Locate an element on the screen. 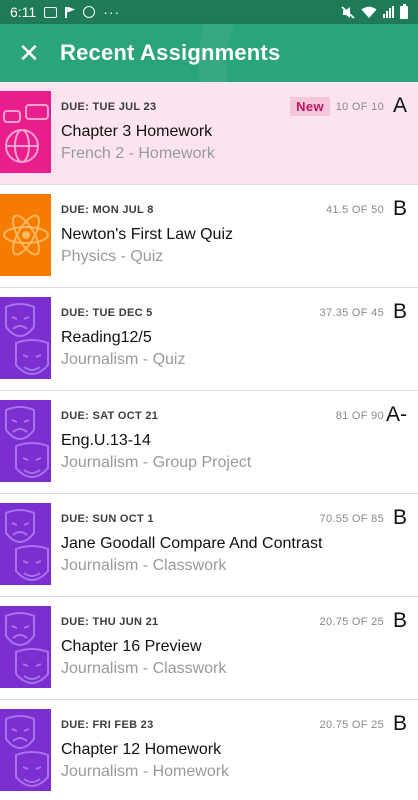  due-date: DUE: SAT OCT 21 is located at coordinates (110, 416).